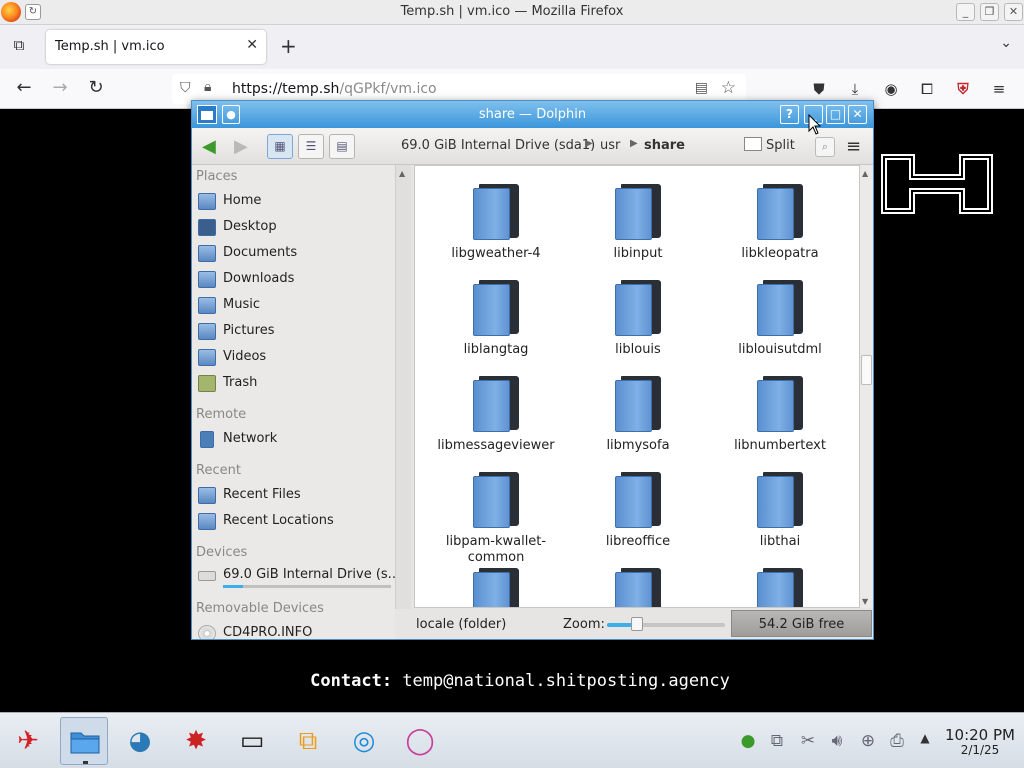 This screenshot has height=768, width=1024. What do you see at coordinates (925, 738) in the screenshot?
I see `tray-expand-icon: ▲` at bounding box center [925, 738].